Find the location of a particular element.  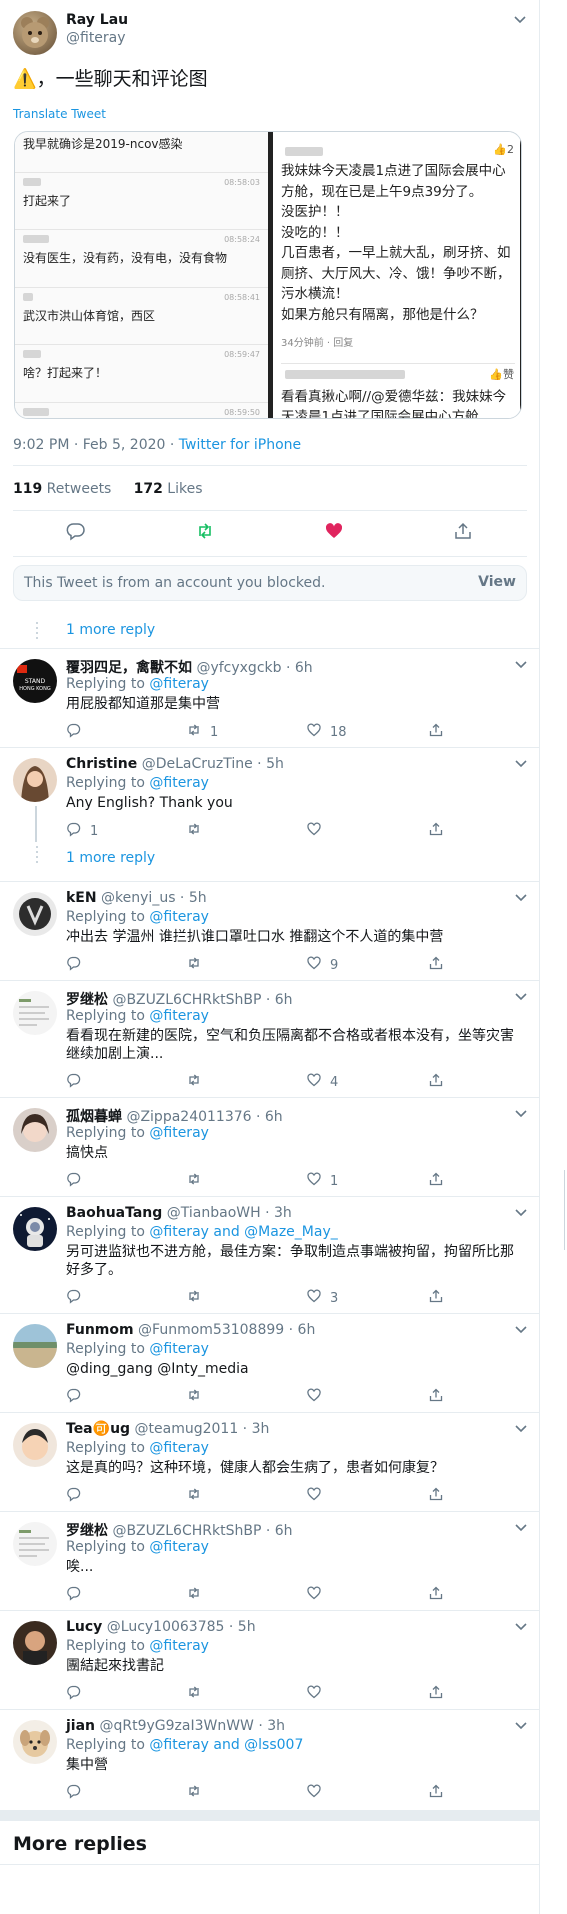

like-action: 18 is located at coordinates (326, 732).